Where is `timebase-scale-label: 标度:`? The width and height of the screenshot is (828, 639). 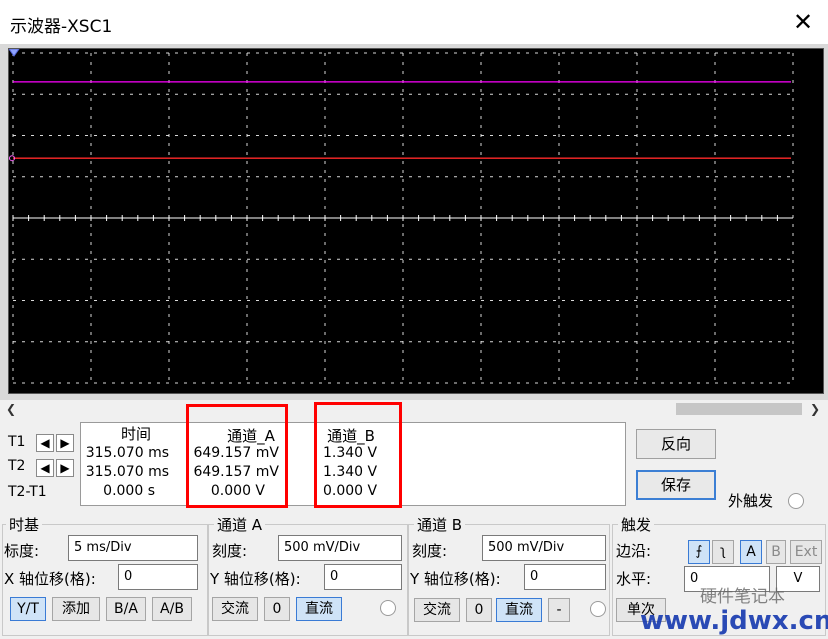 timebase-scale-label: 标度: is located at coordinates (22, 551).